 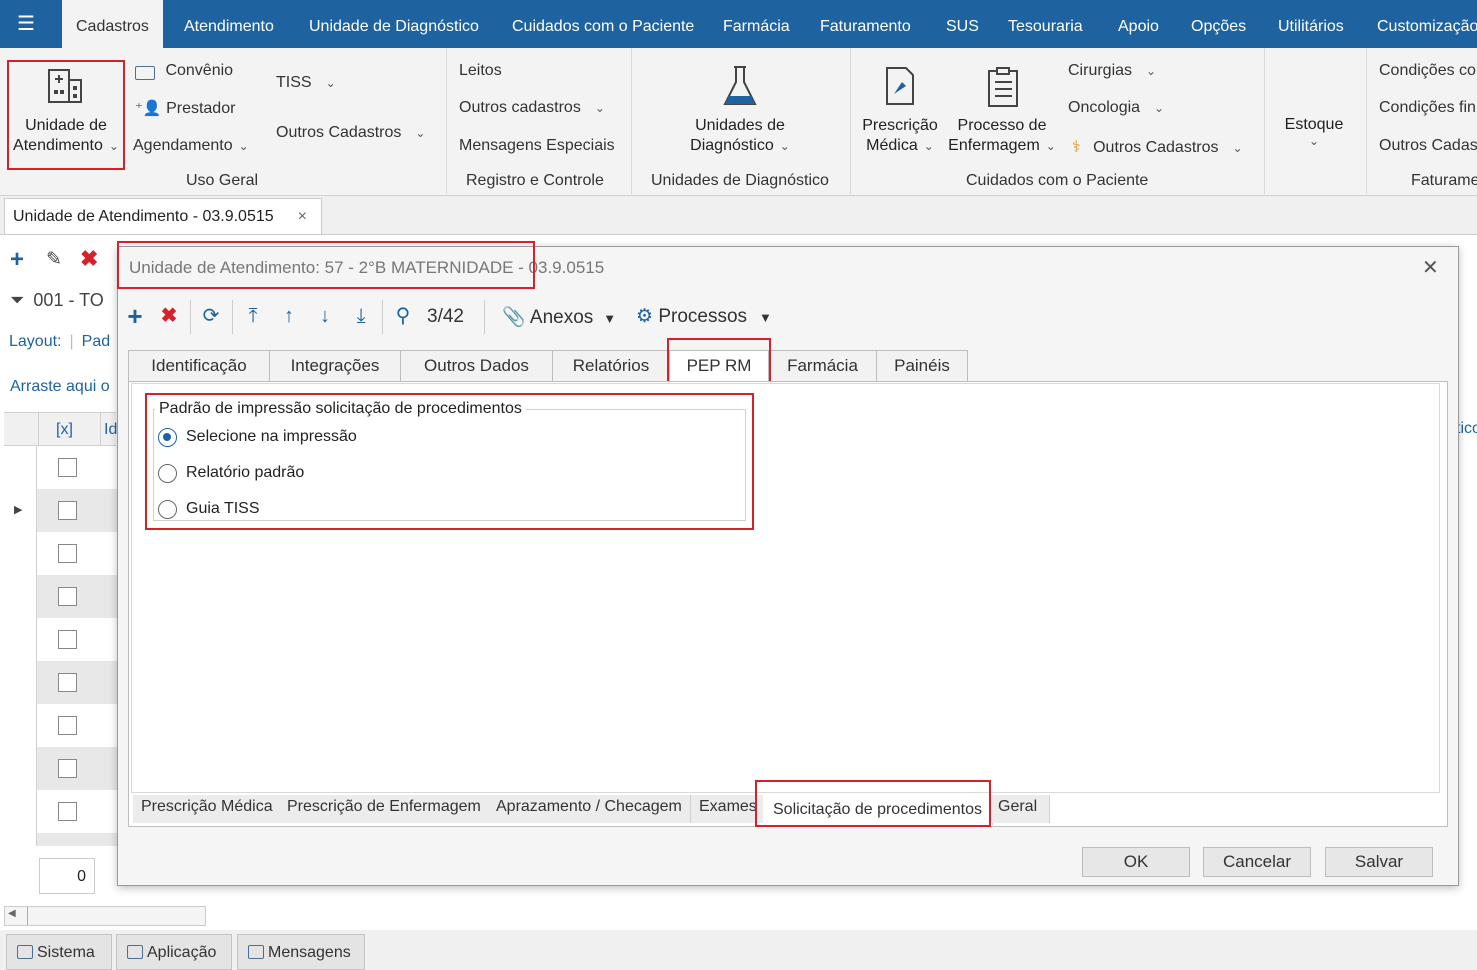 What do you see at coordinates (1157, 147) in the screenshot?
I see `outros-cadastros-button-2: ⚕ Outros Cadastros ⌄` at bounding box center [1157, 147].